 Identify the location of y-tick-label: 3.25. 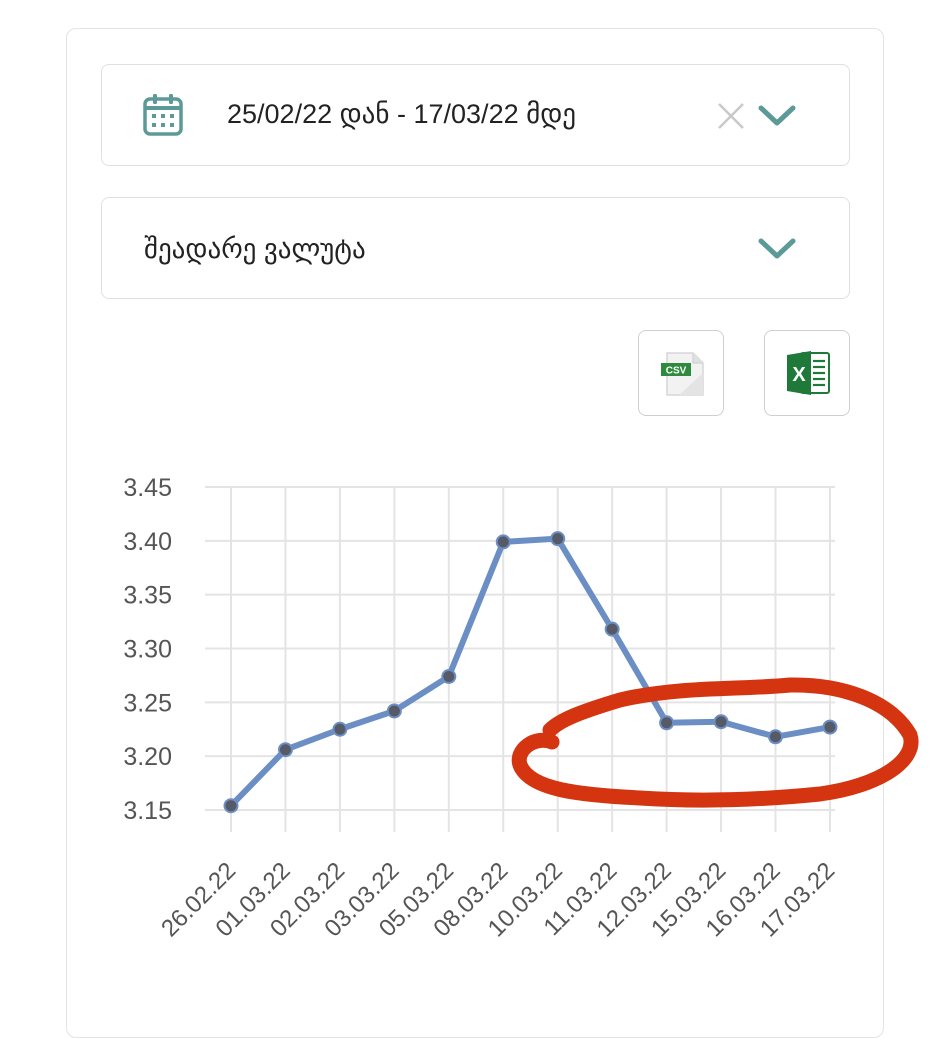
(147, 703).